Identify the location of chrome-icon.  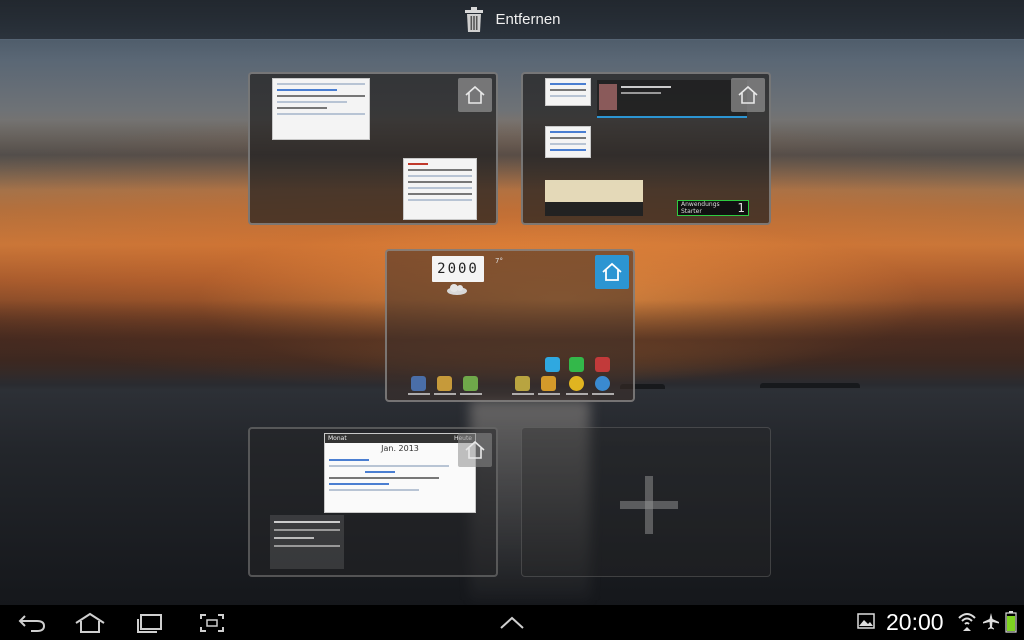
(576, 383).